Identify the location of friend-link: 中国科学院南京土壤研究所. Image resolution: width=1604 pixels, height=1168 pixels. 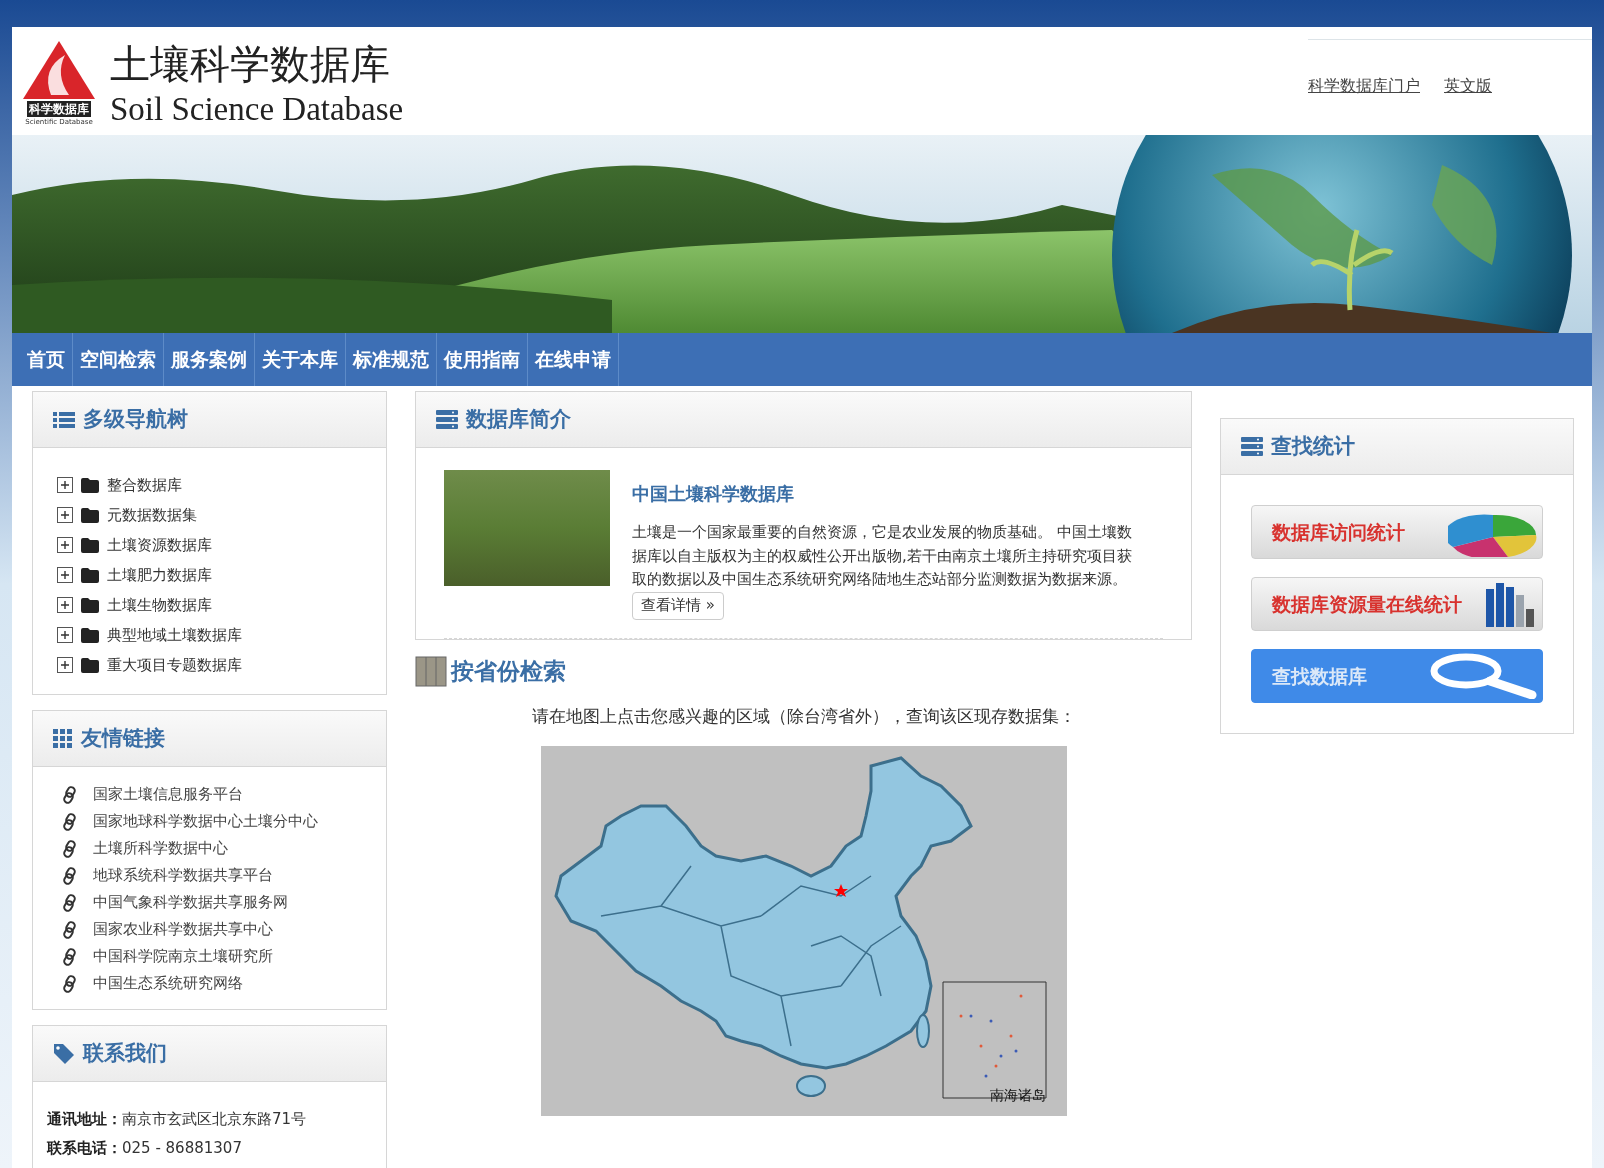
(183, 956).